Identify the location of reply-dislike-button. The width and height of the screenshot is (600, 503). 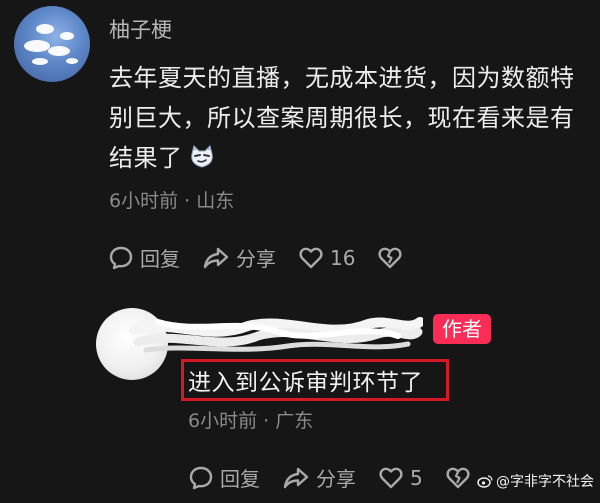
(461, 478).